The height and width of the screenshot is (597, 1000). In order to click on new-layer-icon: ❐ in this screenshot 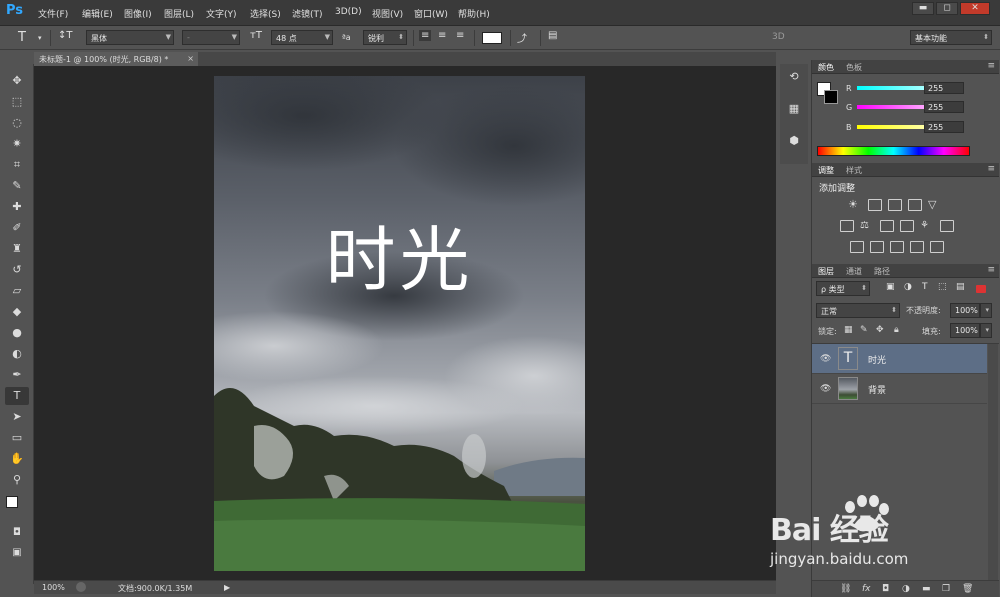, I will do `click(946, 589)`.